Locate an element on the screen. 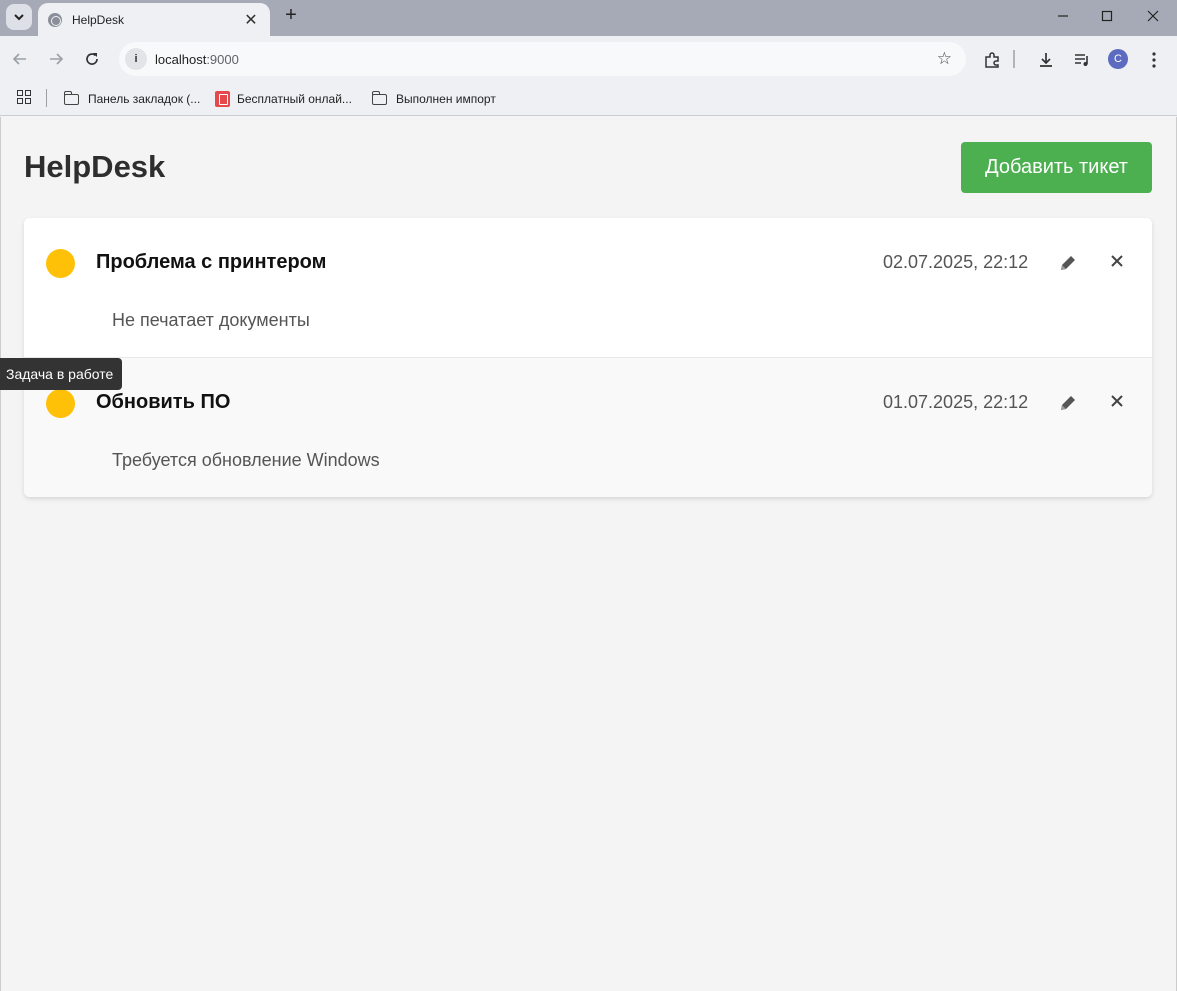  tab-title: HelpDesk is located at coordinates (98, 19).